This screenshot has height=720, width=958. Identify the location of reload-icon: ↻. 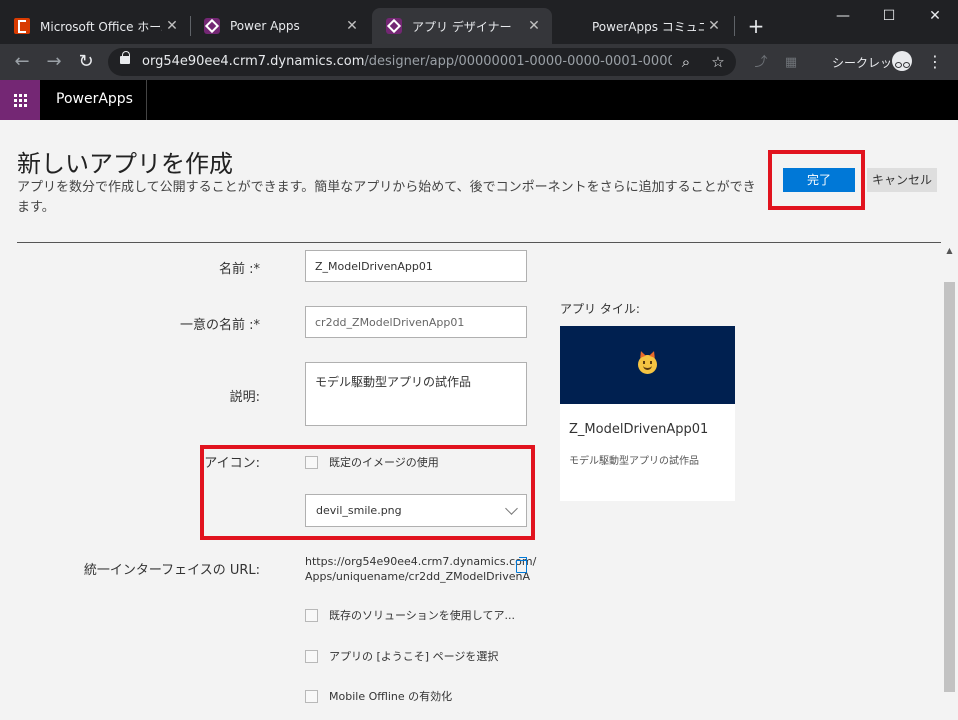
(86, 62).